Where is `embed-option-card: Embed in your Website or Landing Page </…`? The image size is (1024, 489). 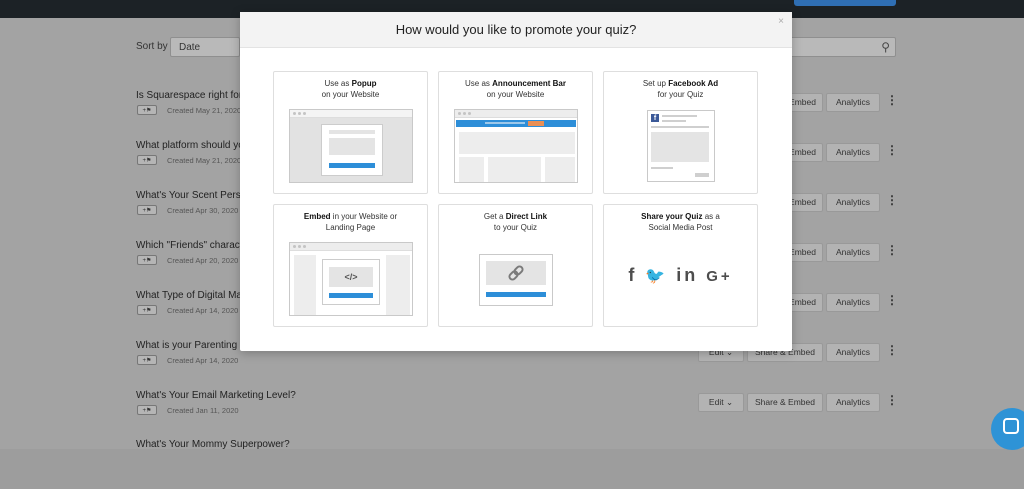
embed-option-card: Embed in your Website or Landing Page </… is located at coordinates (350, 265).